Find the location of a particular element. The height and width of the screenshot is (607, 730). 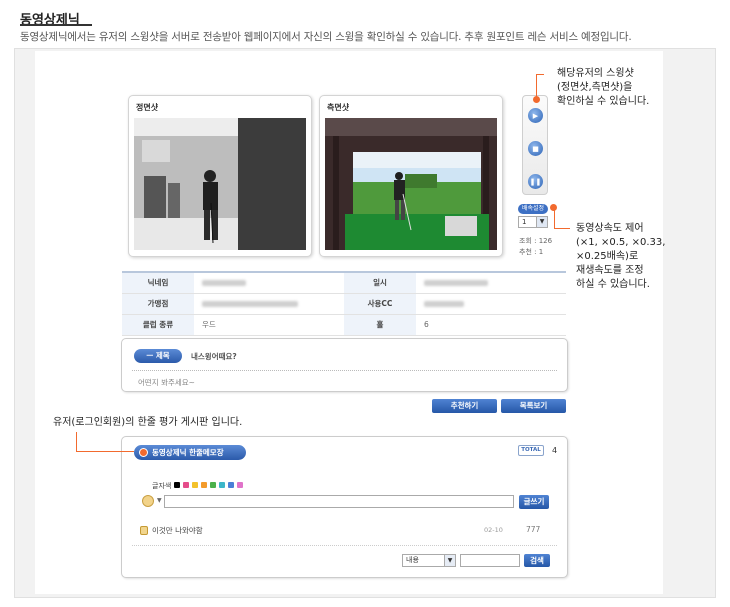

store-label: 가맹점 is located at coordinates (158, 304).